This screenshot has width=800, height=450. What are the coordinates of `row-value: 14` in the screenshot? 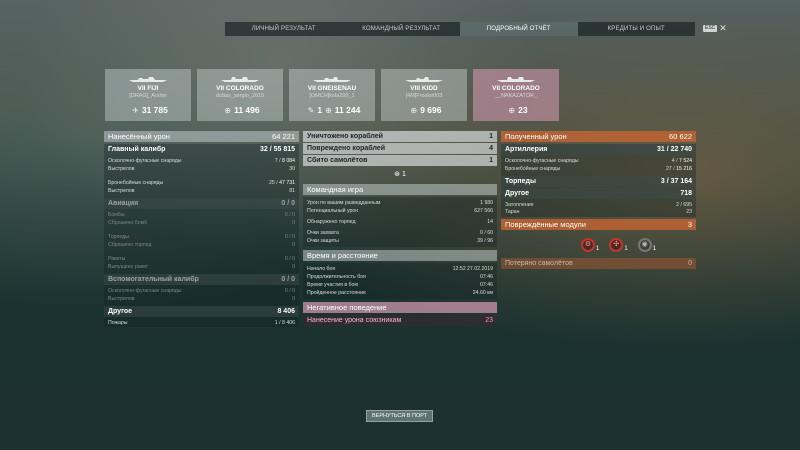 It's located at (490, 222).